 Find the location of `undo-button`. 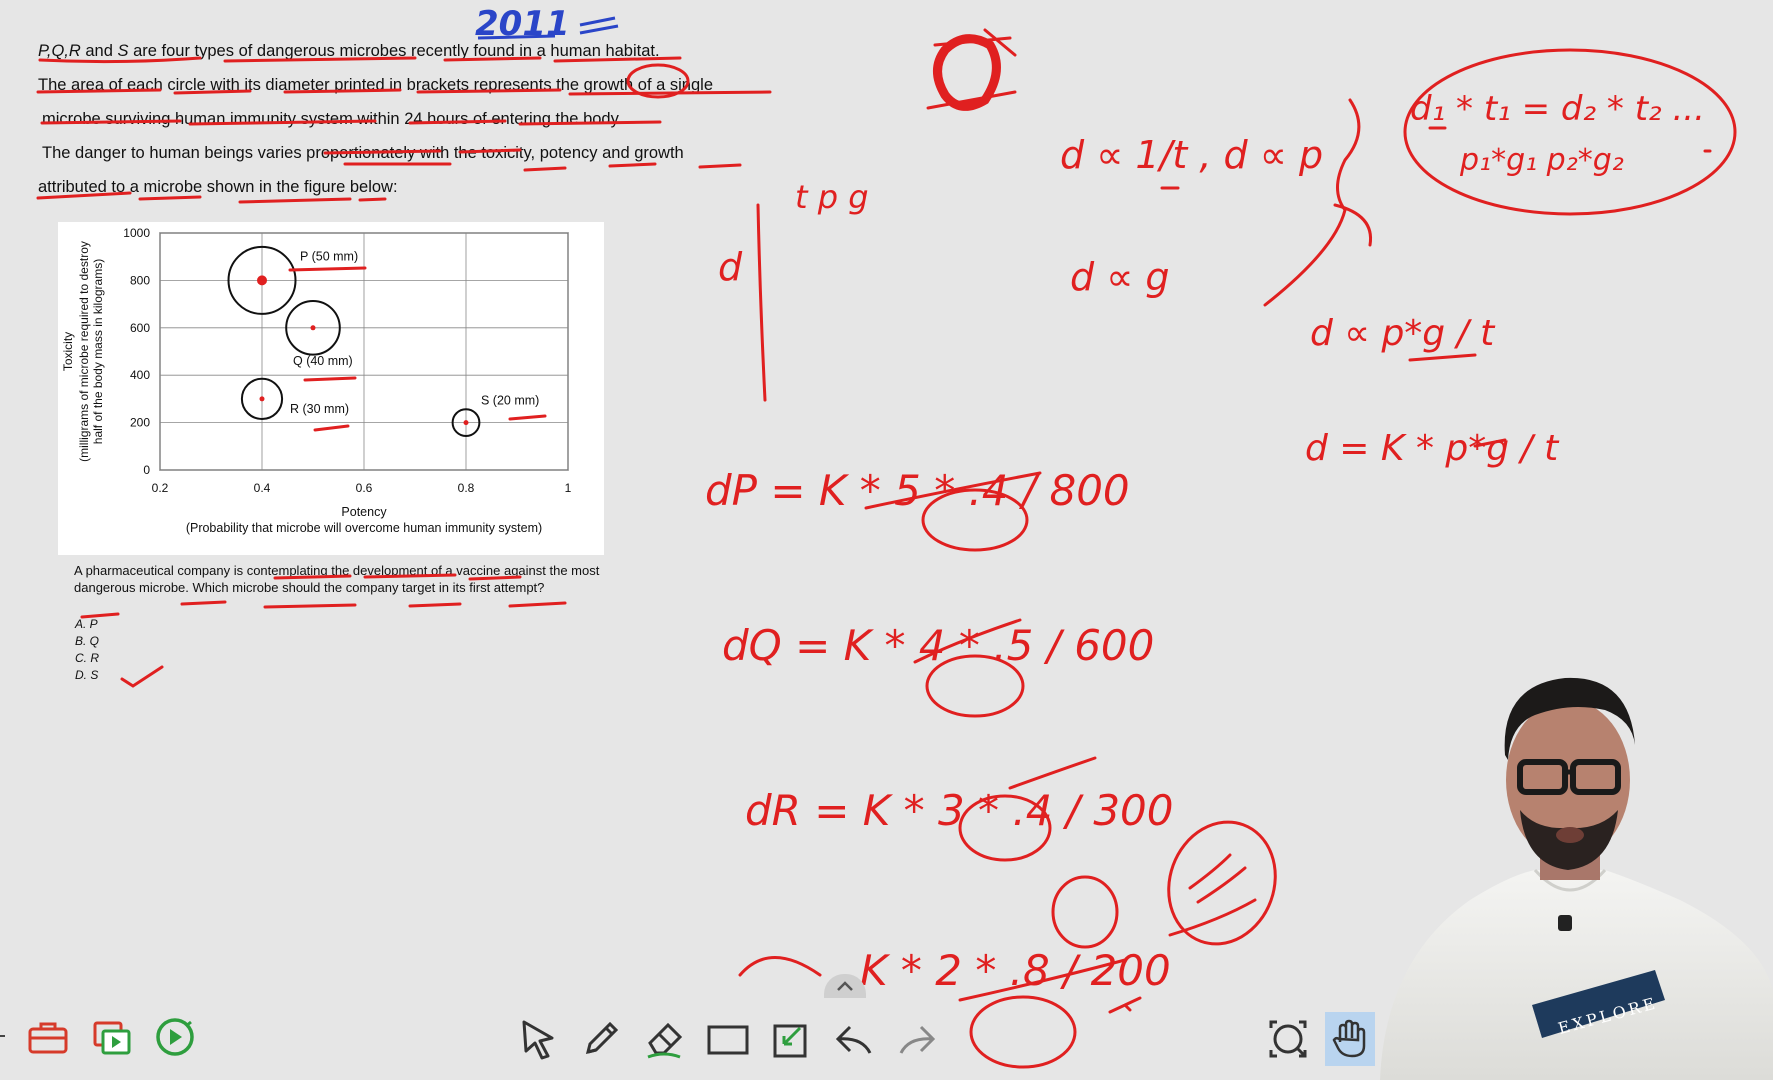

undo-button is located at coordinates (854, 1039).